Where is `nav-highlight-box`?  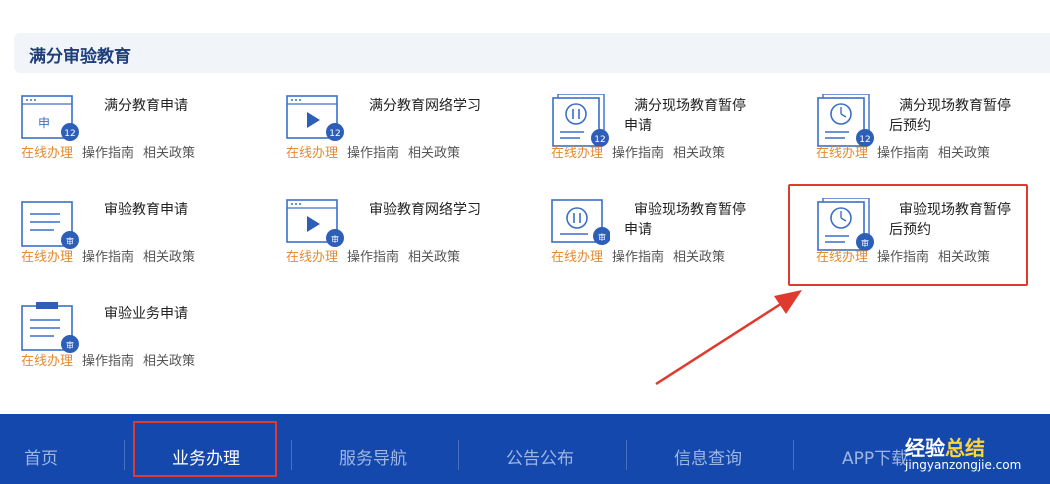
nav-highlight-box is located at coordinates (205, 449).